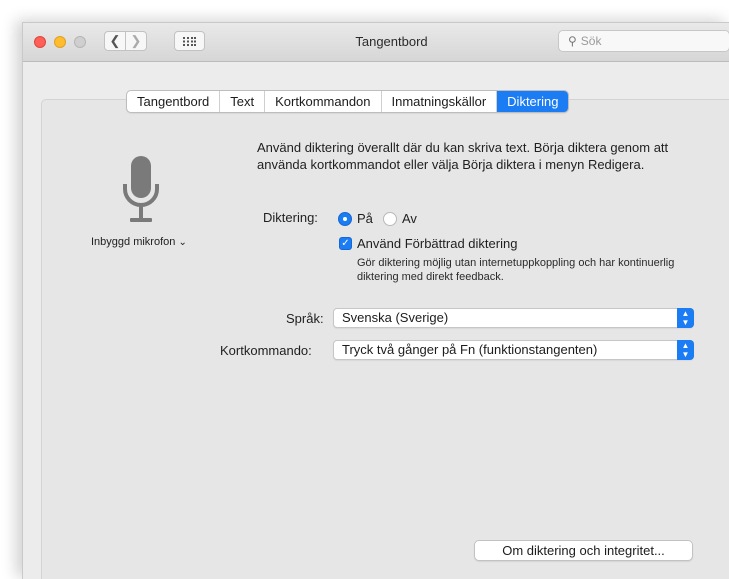 The width and height of the screenshot is (729, 579). What do you see at coordinates (572, 41) in the screenshot?
I see `search-icon: ⚲` at bounding box center [572, 41].